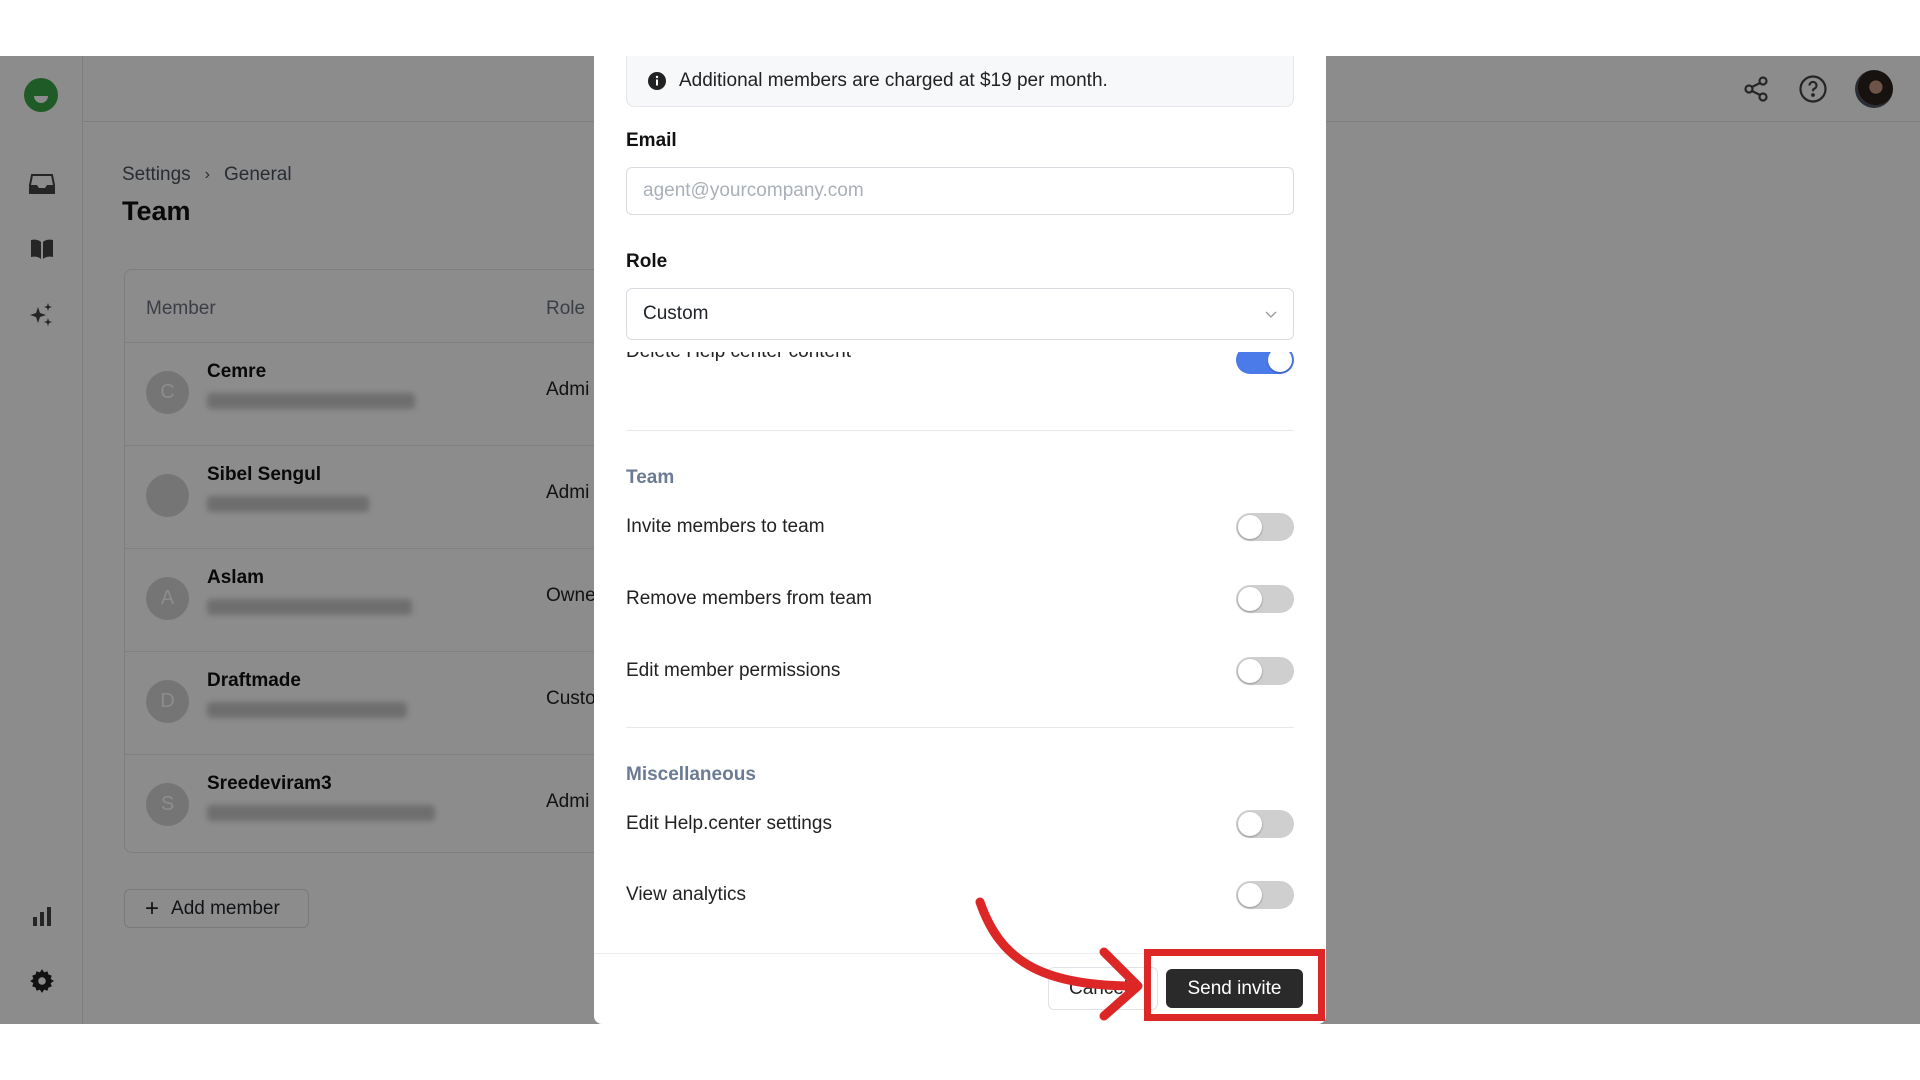 This screenshot has height=1080, width=1920. Describe the element at coordinates (749, 598) in the screenshot. I see `permission-label: Remove members from team` at that location.